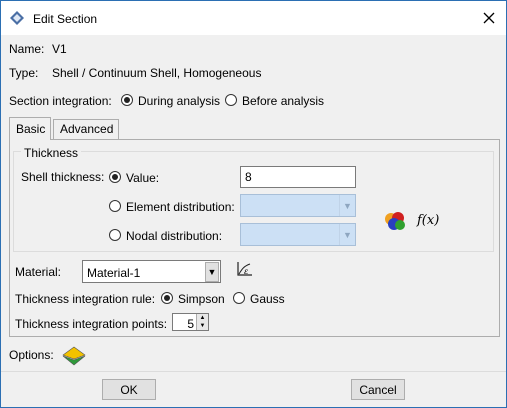 The image size is (507, 408). Describe the element at coordinates (298, 205) in the screenshot. I see `element-distribution-select: ▼` at that location.